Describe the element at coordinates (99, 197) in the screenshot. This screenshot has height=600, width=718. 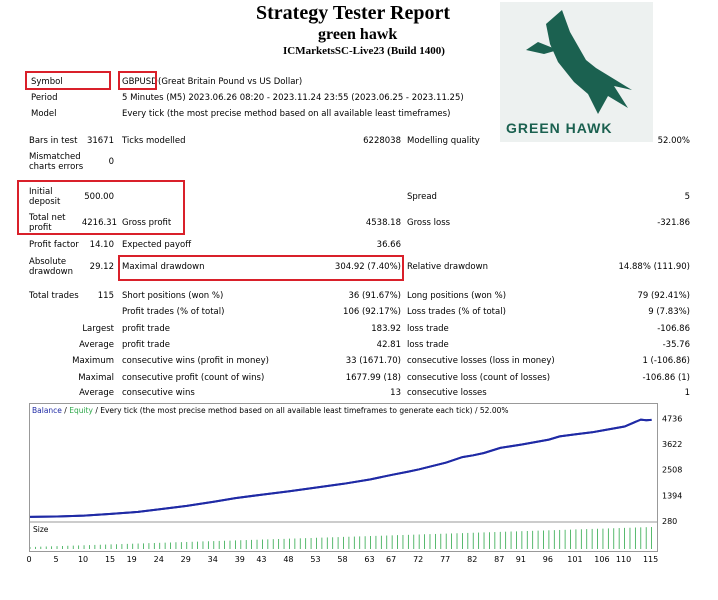
I see `deposit-value: 500.00` at that location.